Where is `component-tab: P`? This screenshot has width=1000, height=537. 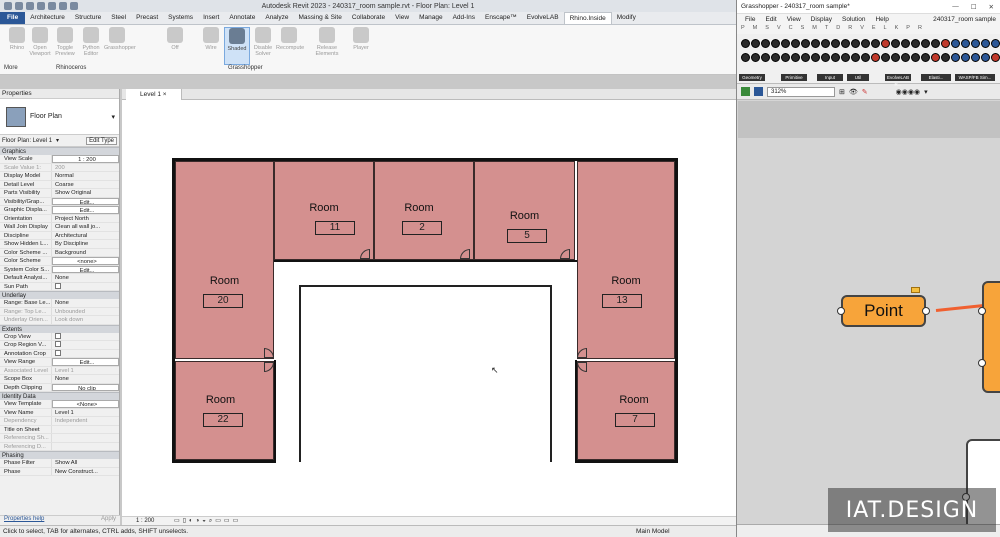
component-tab: P is located at coordinates (743, 29).